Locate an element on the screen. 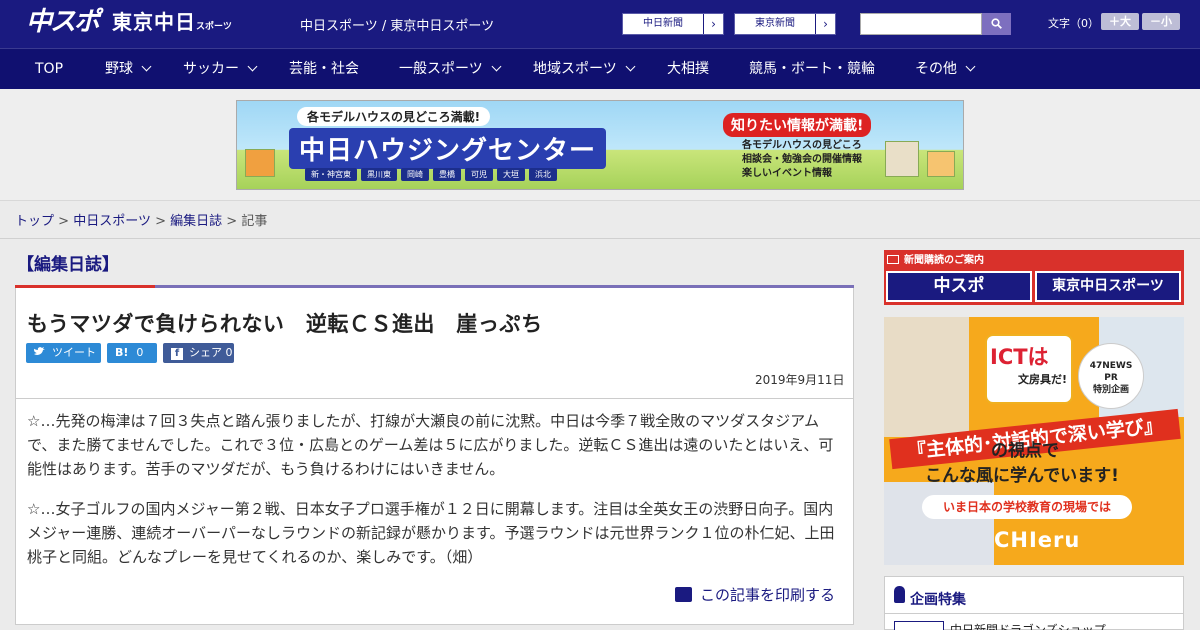 This screenshot has width=1200, height=630. nav-item-local-sports: 地域スポーツ is located at coordinates (584, 69).